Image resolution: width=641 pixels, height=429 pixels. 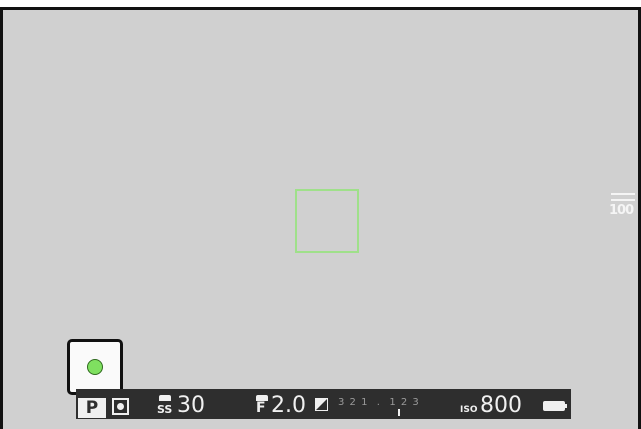 I want to click on shutter-speed-label: SS, so click(x=165, y=409).